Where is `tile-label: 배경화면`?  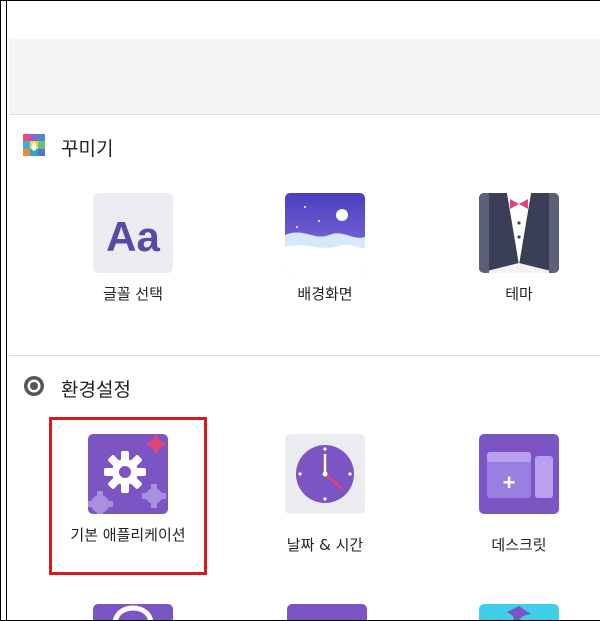
tile-label: 배경화면 is located at coordinates (325, 294).